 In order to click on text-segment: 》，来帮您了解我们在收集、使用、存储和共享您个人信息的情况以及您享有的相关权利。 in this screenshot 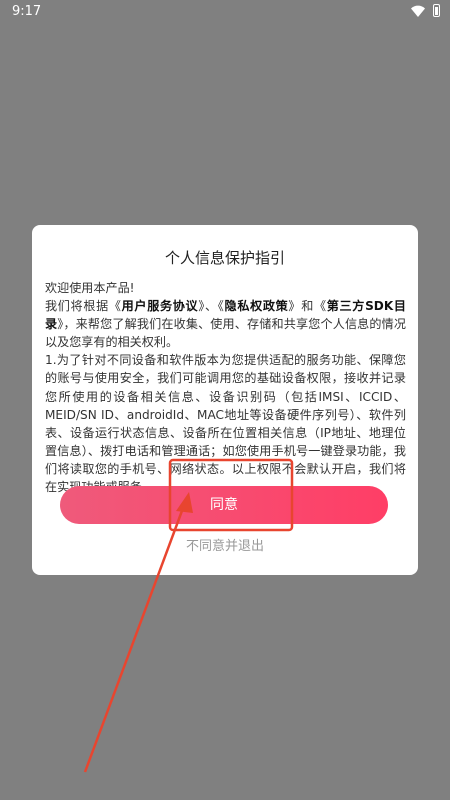, I will do `click(225, 333)`.